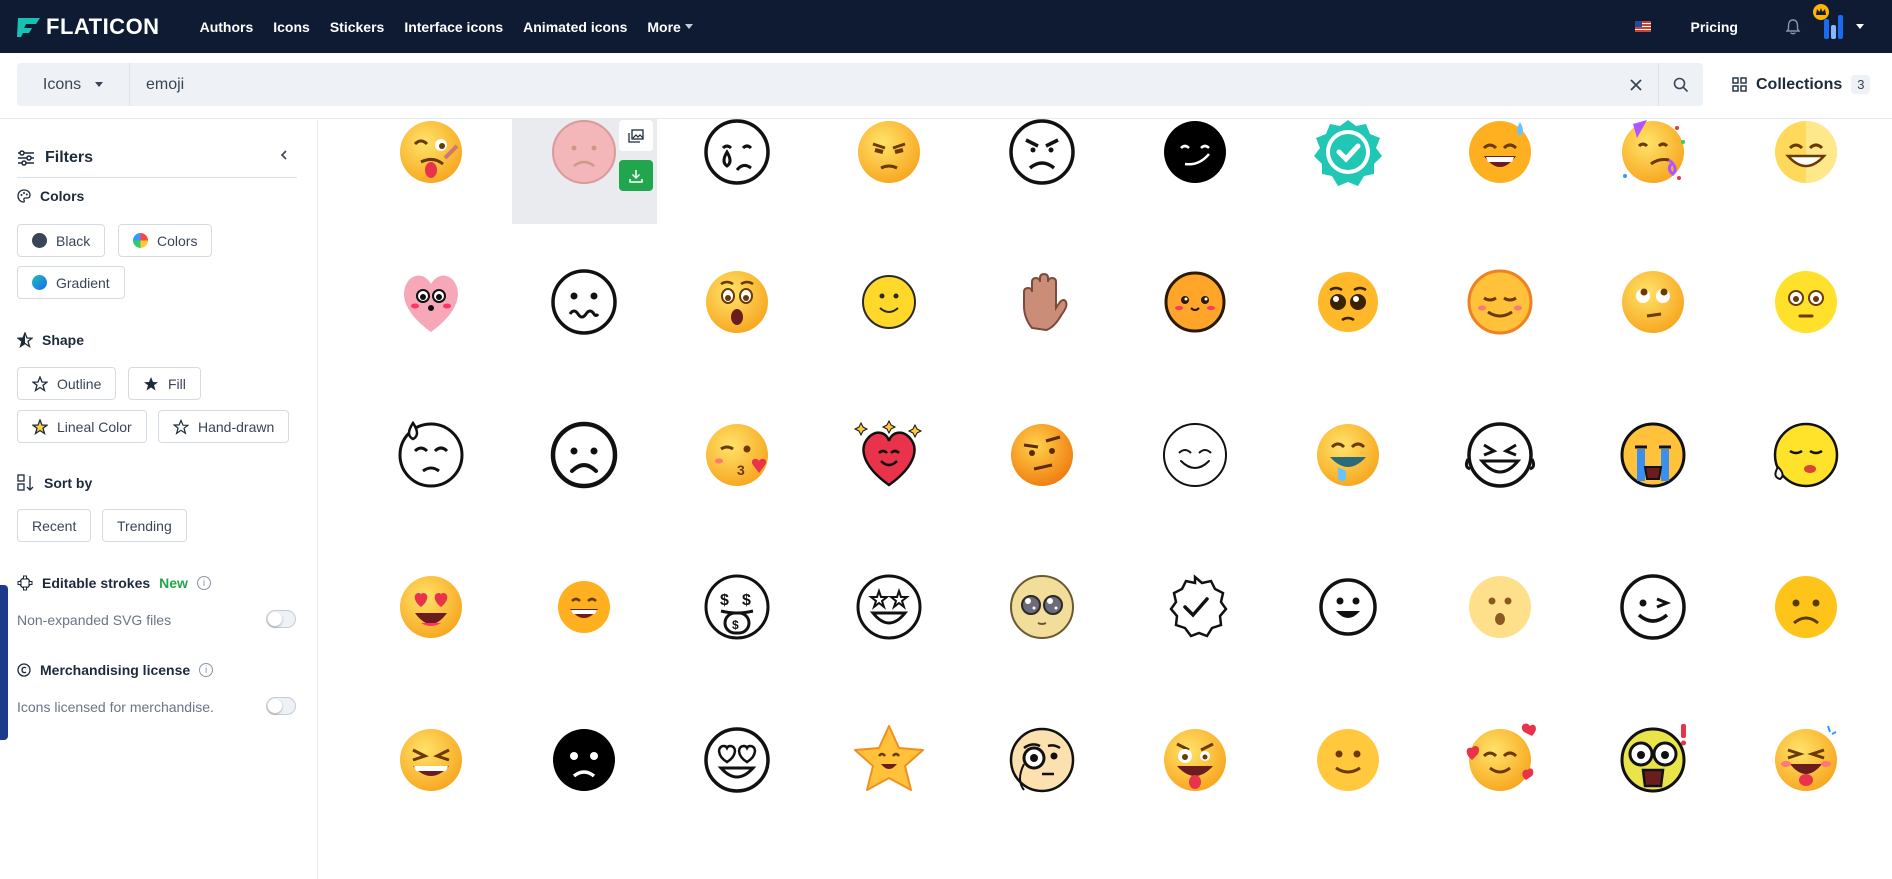 This screenshot has height=879, width=1892. Describe the element at coordinates (1838, 21) in the screenshot. I see `user-menu` at that location.